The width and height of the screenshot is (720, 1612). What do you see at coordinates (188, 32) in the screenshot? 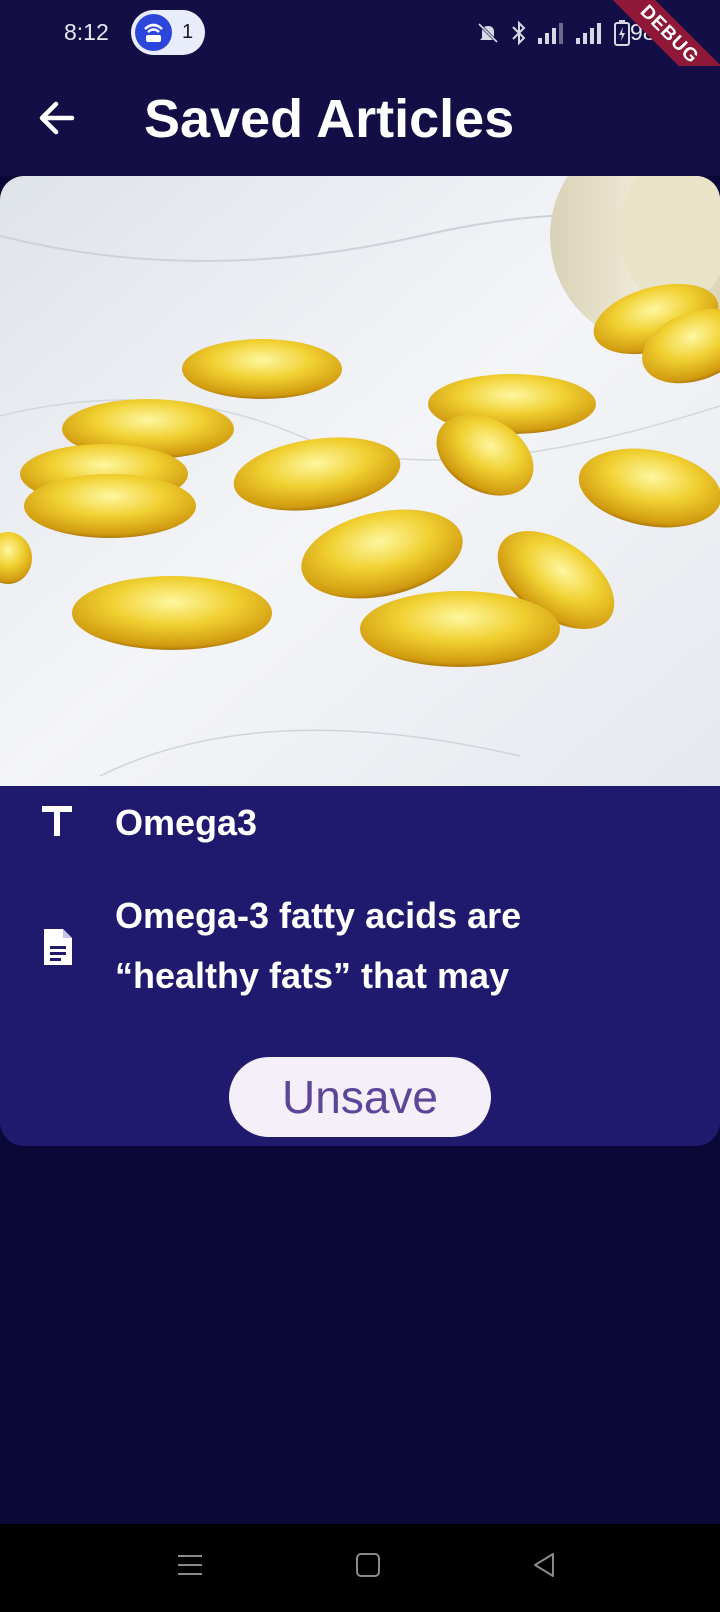
I see `hotspot-count: 1` at bounding box center [188, 32].